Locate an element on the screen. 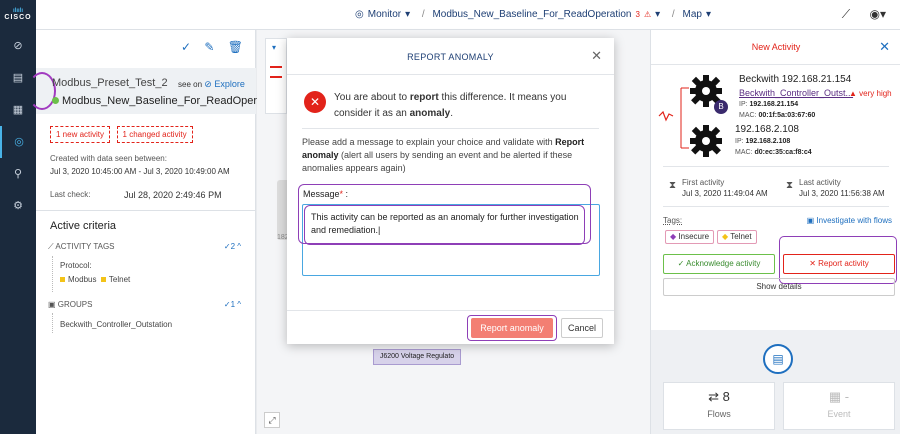  host2-name: 192.168.2.108 is located at coordinates (767, 129).